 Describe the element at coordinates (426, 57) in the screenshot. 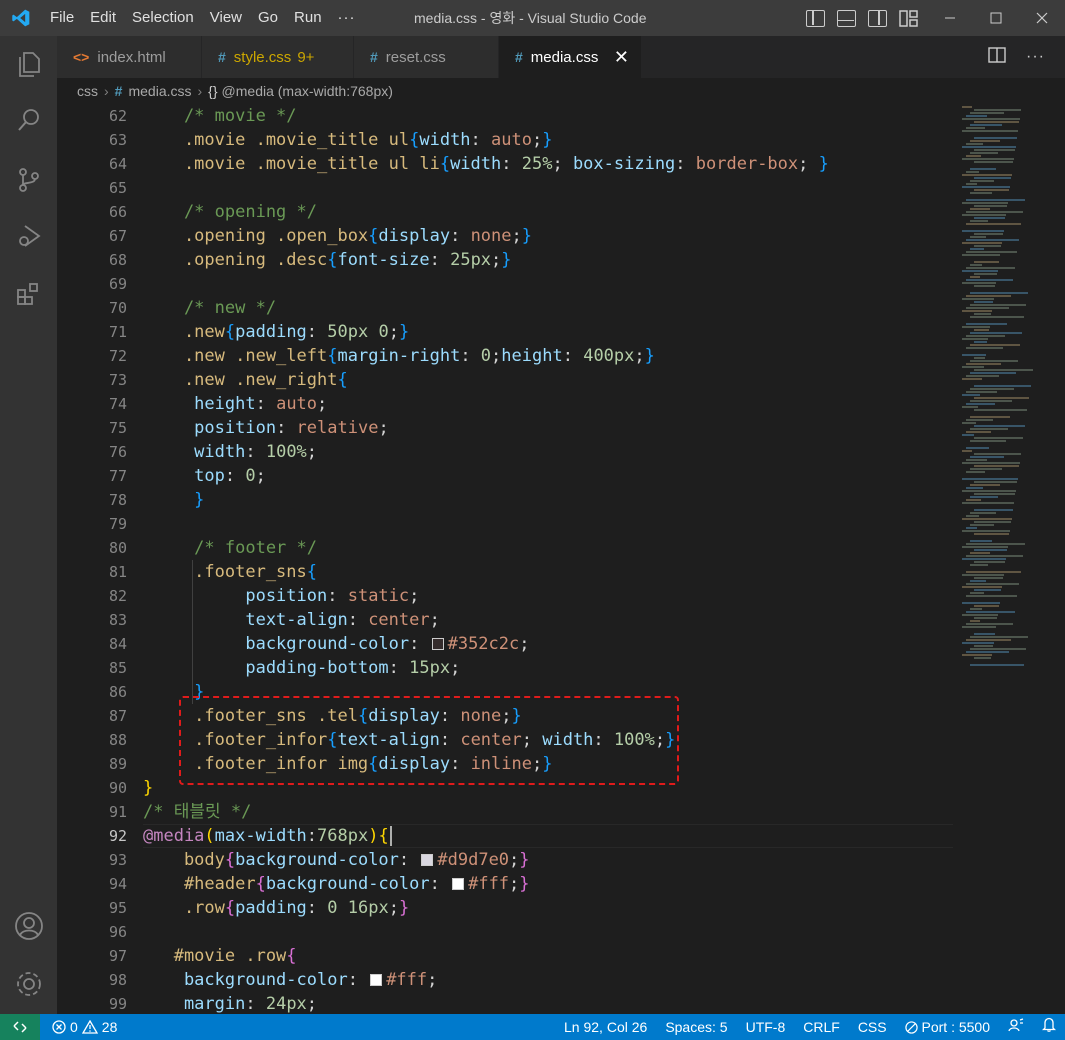

I see `tab-reset-css: # reset.css` at that location.